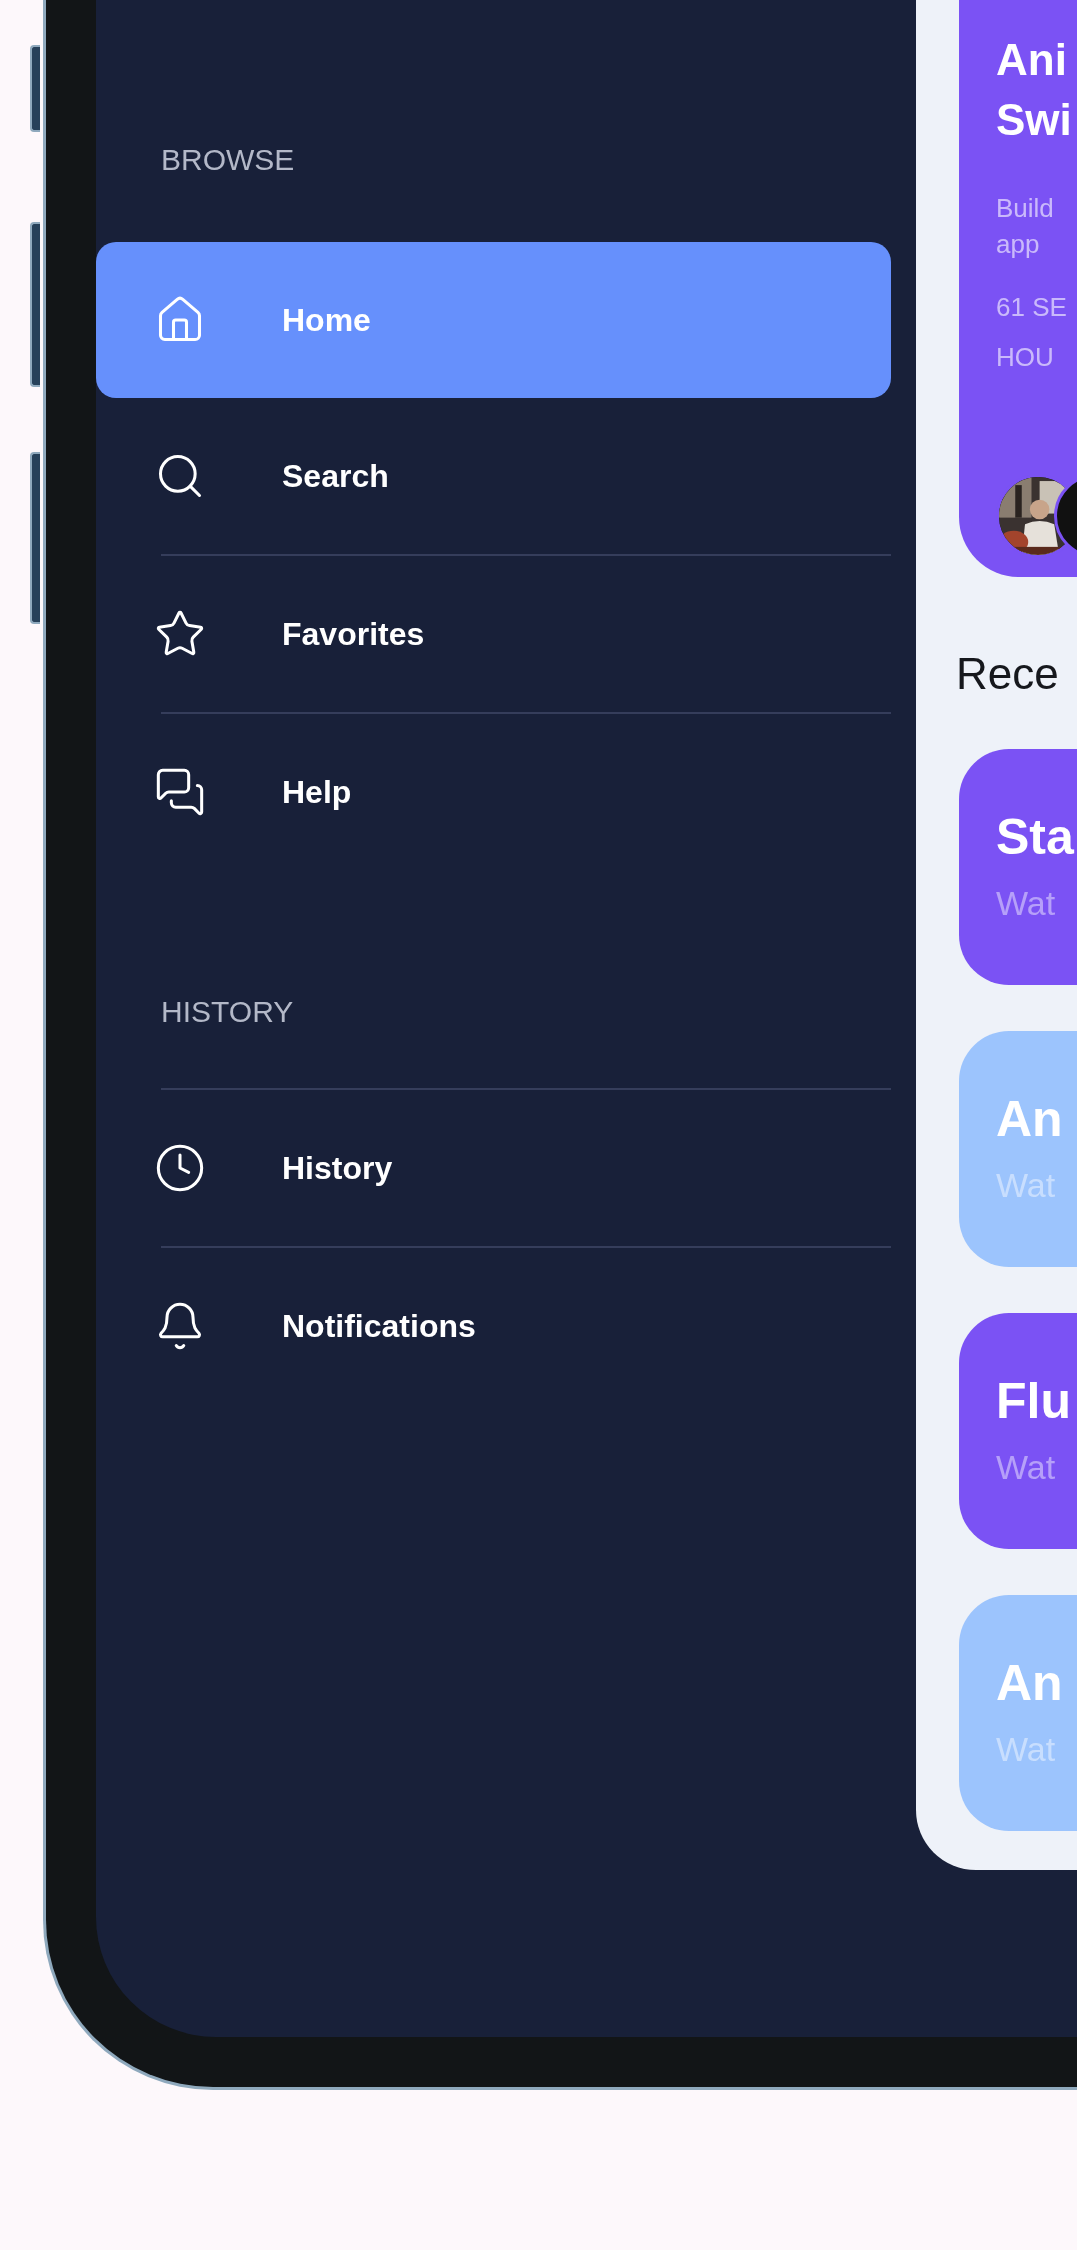 The image size is (1077, 2250). What do you see at coordinates (337, 1168) in the screenshot?
I see `sidebar-item-label: History` at bounding box center [337, 1168].